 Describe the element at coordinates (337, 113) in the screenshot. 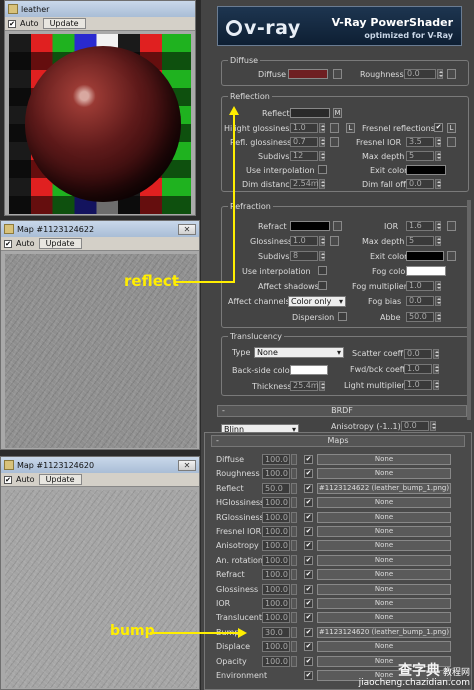

I see `reflect-map-button: M` at that location.